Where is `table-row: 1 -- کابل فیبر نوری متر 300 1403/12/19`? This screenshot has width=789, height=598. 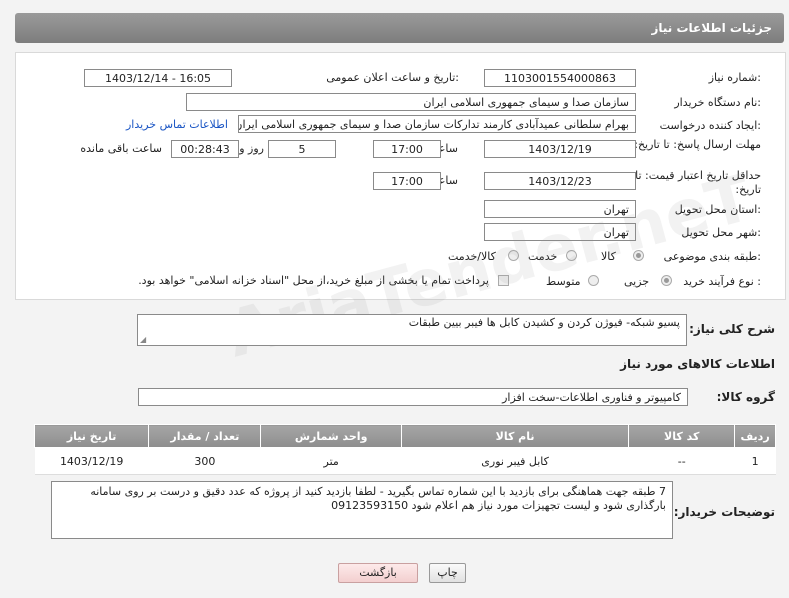 table-row: 1 -- کابل فیبر نوری متر 300 1403/12/19 is located at coordinates (405, 461).